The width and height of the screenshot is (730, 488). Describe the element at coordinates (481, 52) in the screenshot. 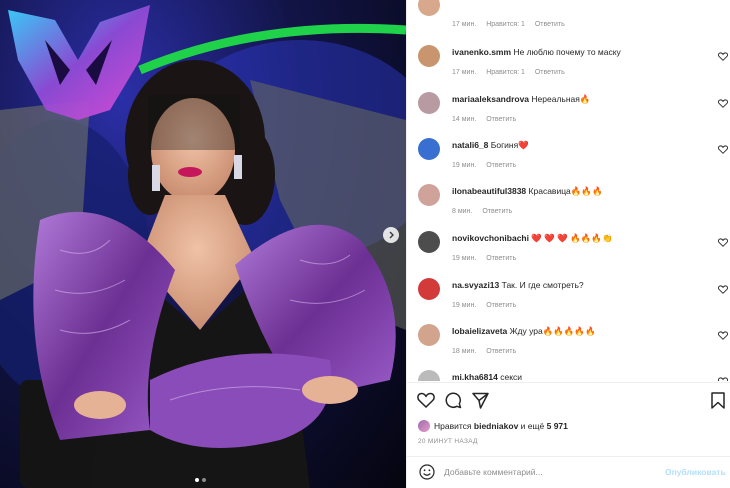

I see `comment-username: ivanenko.smm` at that location.